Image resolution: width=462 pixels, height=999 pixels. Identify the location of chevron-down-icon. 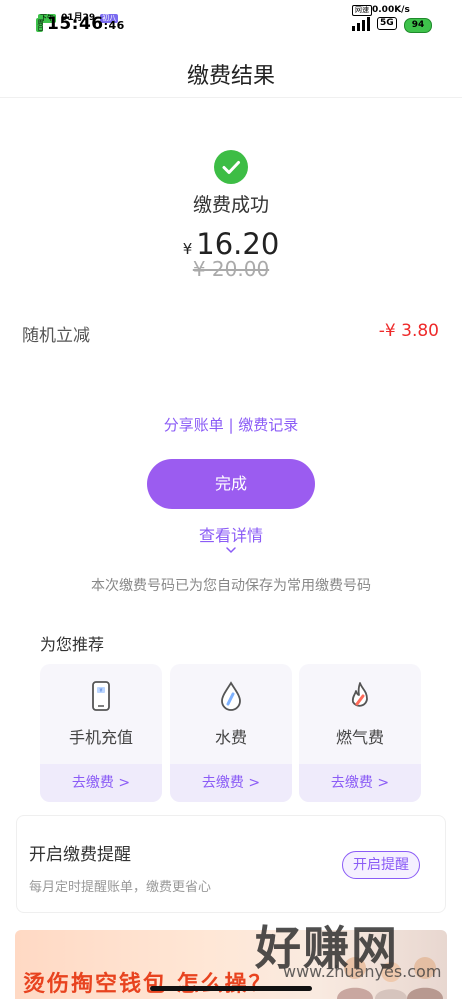
(231, 550).